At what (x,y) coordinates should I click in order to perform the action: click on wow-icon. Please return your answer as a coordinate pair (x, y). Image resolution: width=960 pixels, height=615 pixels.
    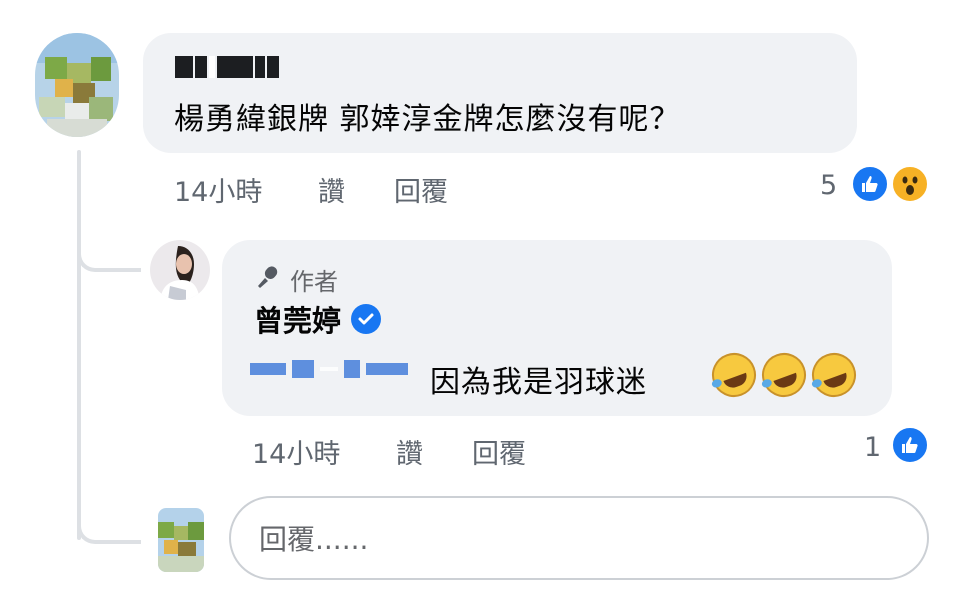
    Looking at the image, I should click on (910, 184).